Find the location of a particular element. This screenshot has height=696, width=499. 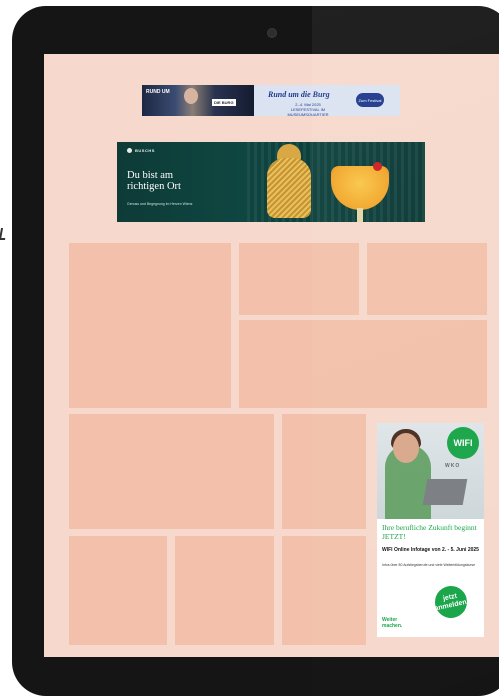

cocktail-shaker-icon is located at coordinates (289, 188).